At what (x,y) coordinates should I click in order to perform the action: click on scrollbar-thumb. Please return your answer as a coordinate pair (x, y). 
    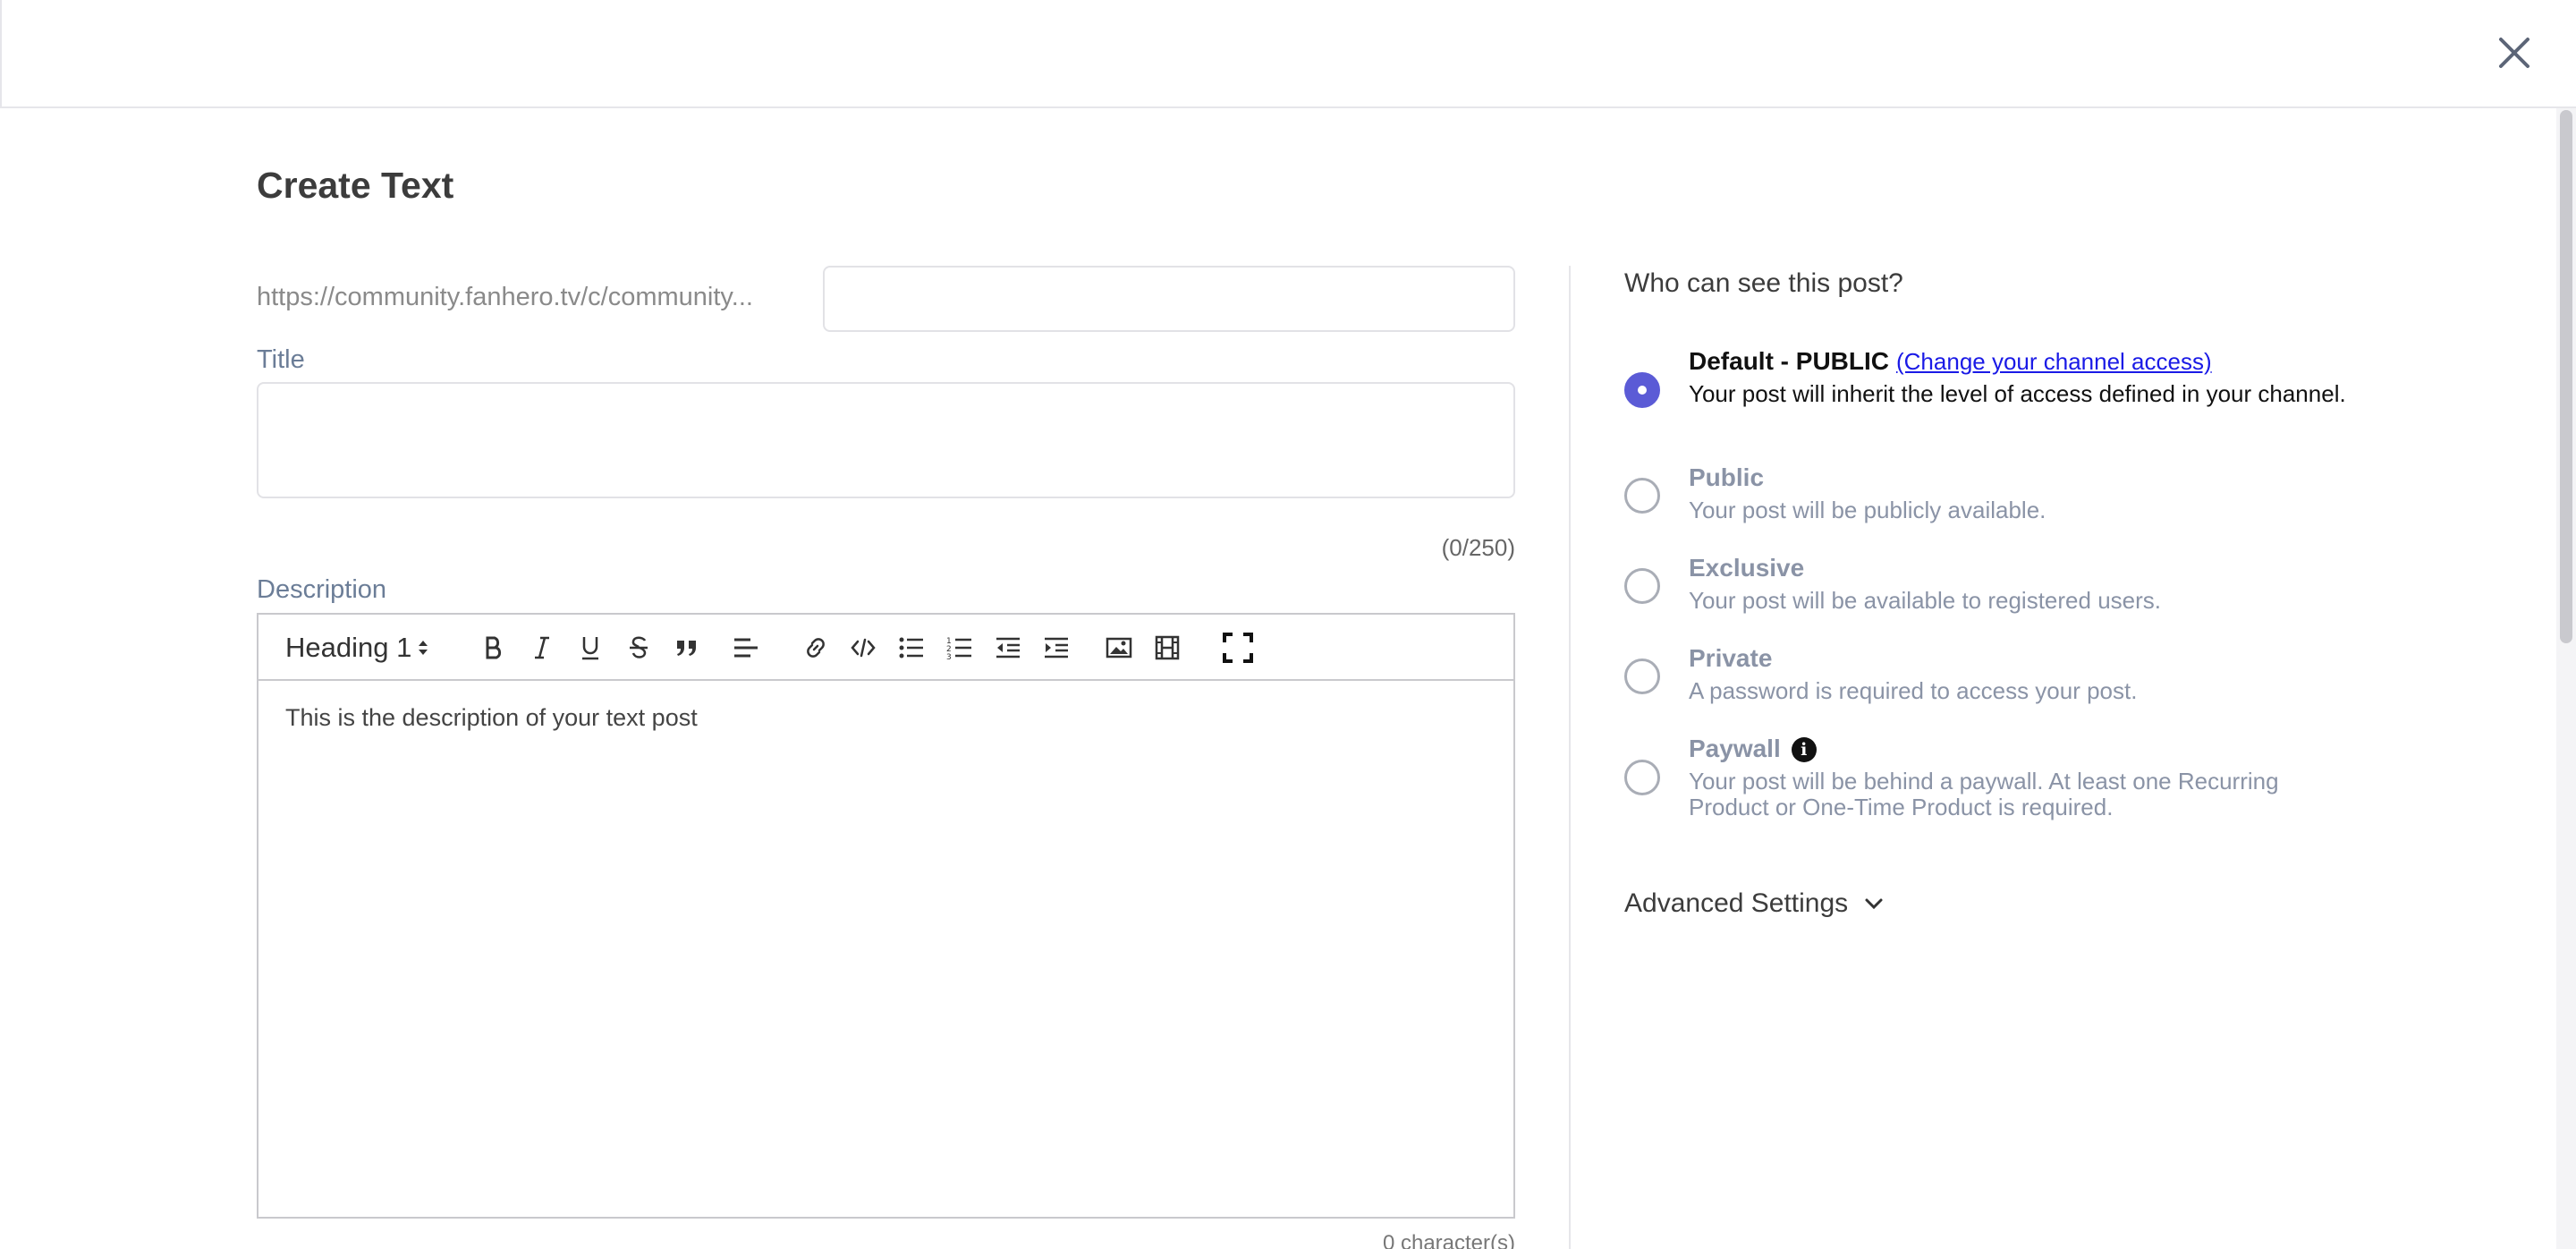
    Looking at the image, I should click on (2566, 376).